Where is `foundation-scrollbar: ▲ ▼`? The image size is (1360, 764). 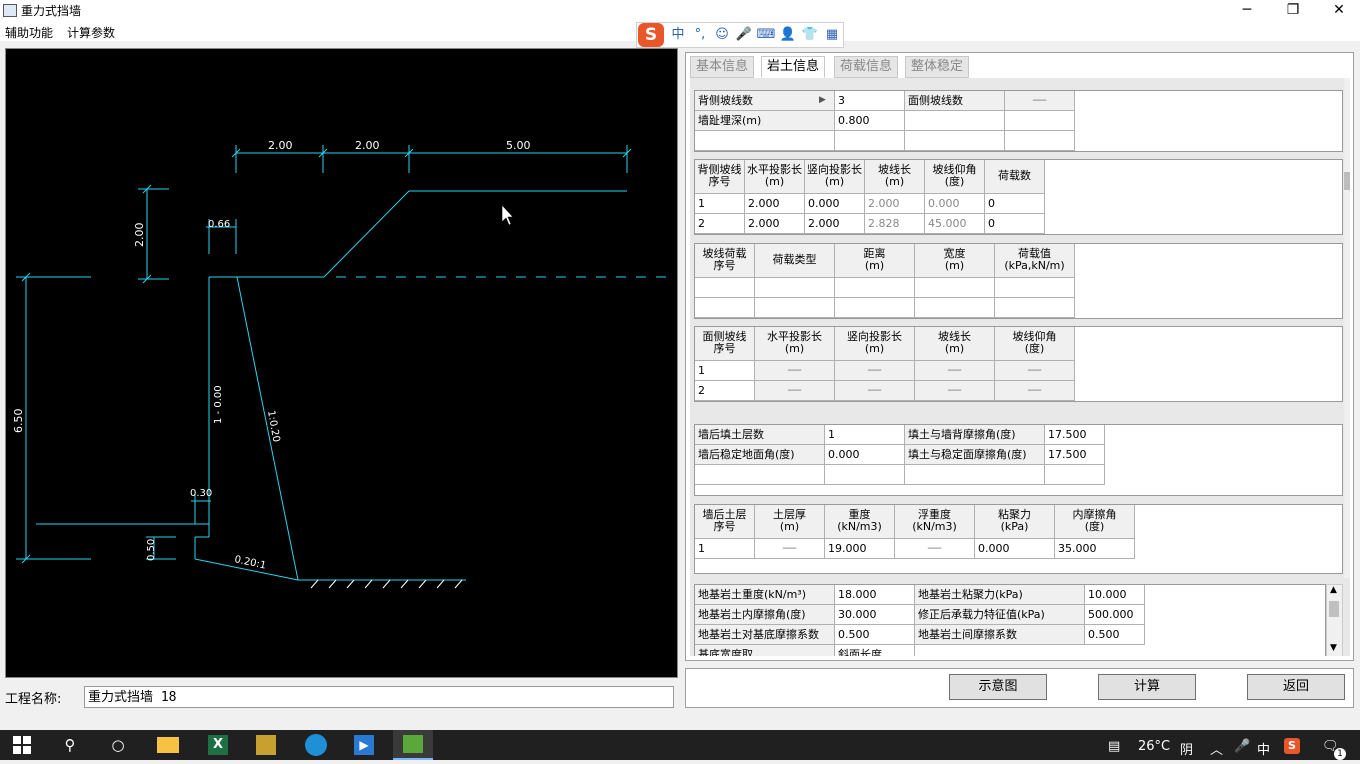
foundation-scrollbar: ▲ ▼ is located at coordinates (1334, 620).